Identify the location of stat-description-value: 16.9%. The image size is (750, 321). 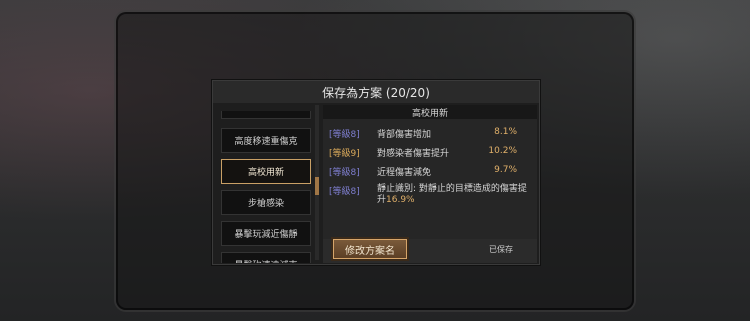
(400, 200).